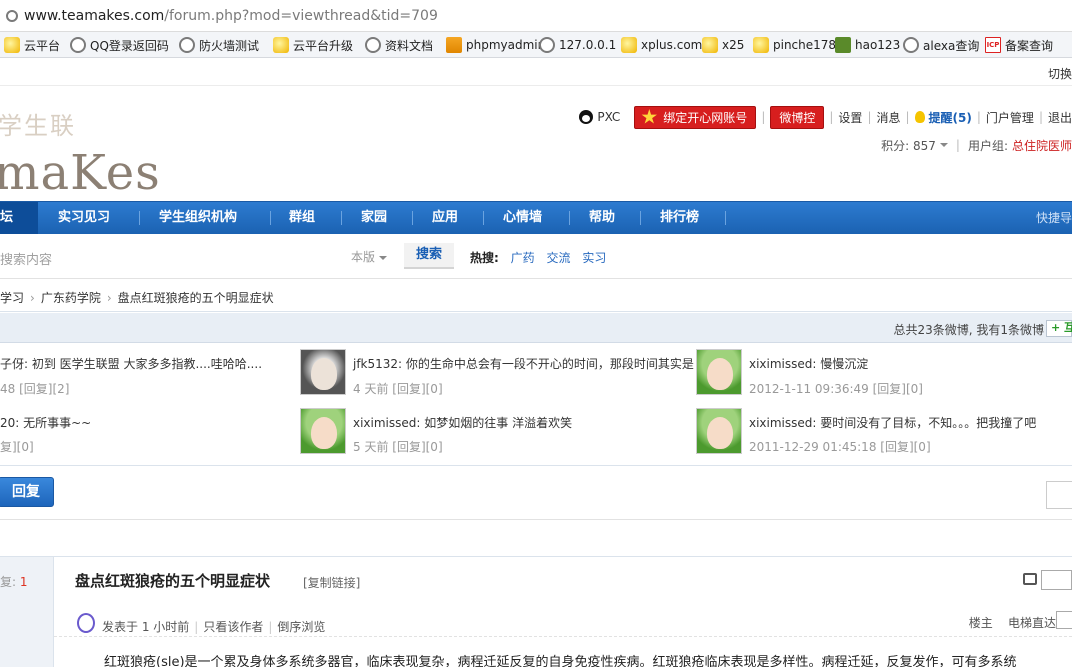 This screenshot has height=667, width=1072. I want to click on logout-link: 退出, so click(1060, 117).